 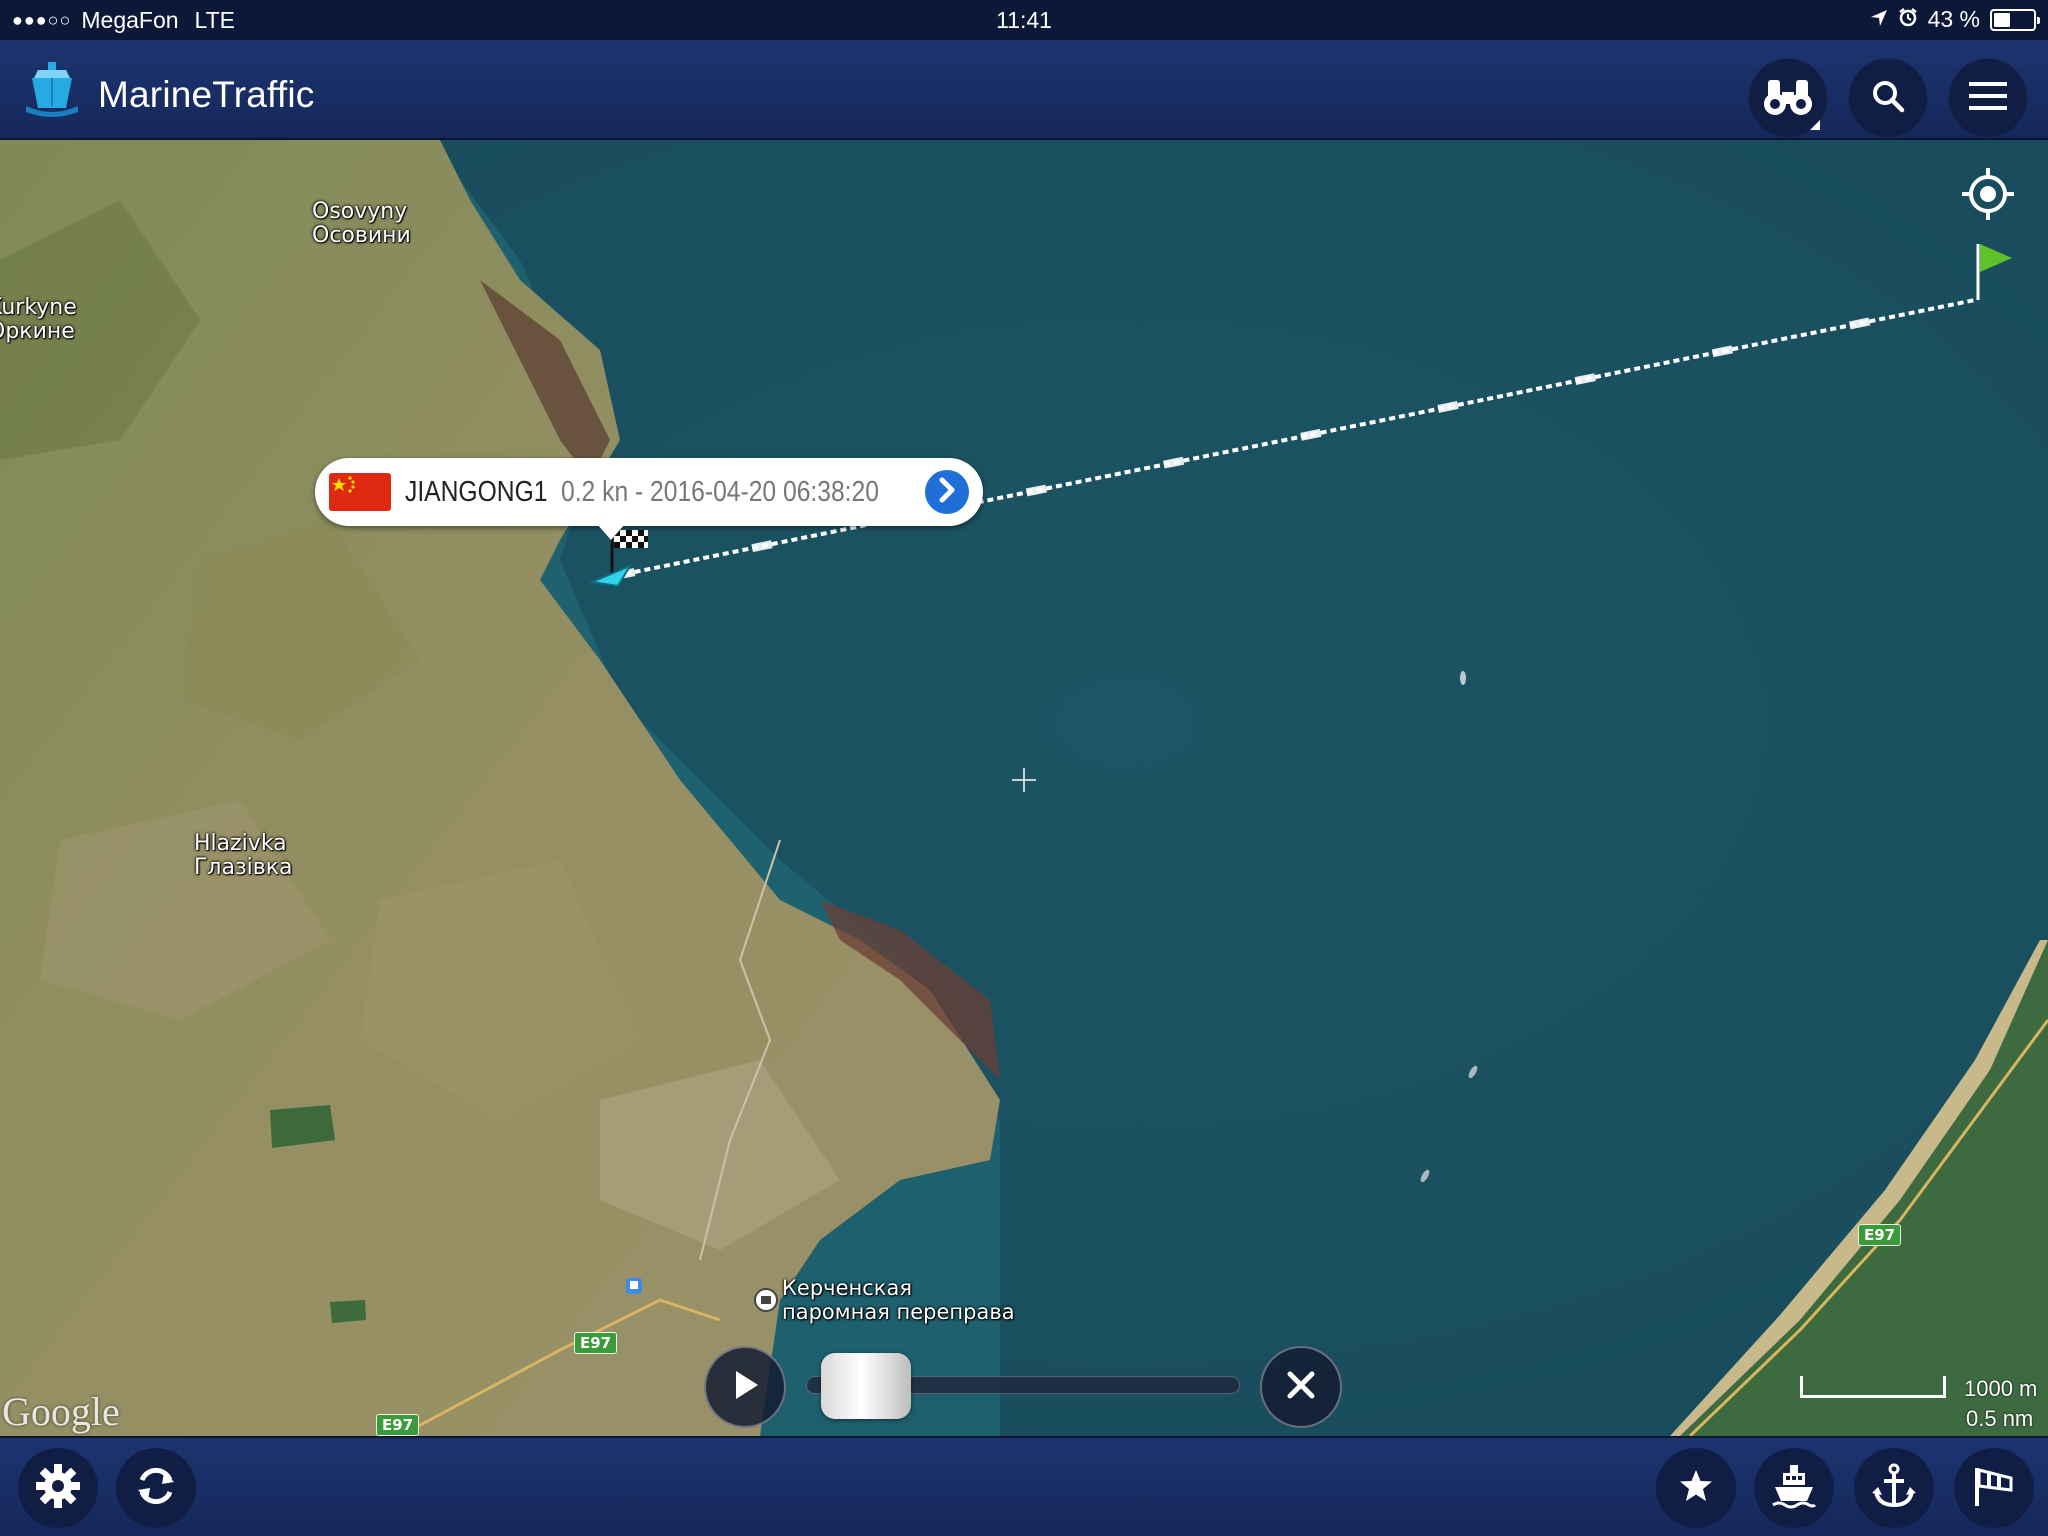 What do you see at coordinates (2000, 1418) in the screenshot?
I see `scale-nautical: 0.5 nm` at bounding box center [2000, 1418].